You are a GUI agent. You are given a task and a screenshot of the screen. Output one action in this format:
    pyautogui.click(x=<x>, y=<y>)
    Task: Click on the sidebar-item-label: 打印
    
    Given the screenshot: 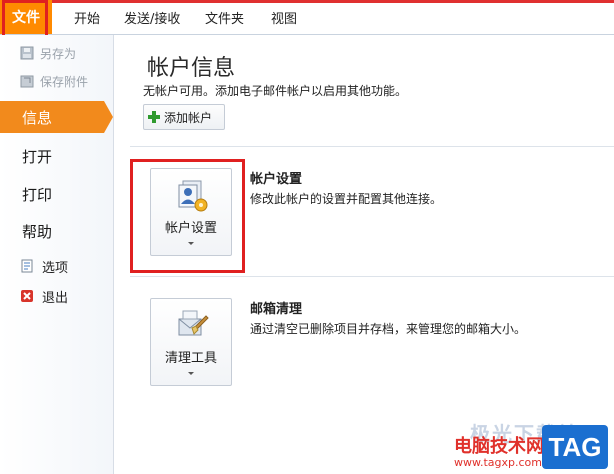 What is the action you would take?
    pyautogui.click(x=37, y=194)
    